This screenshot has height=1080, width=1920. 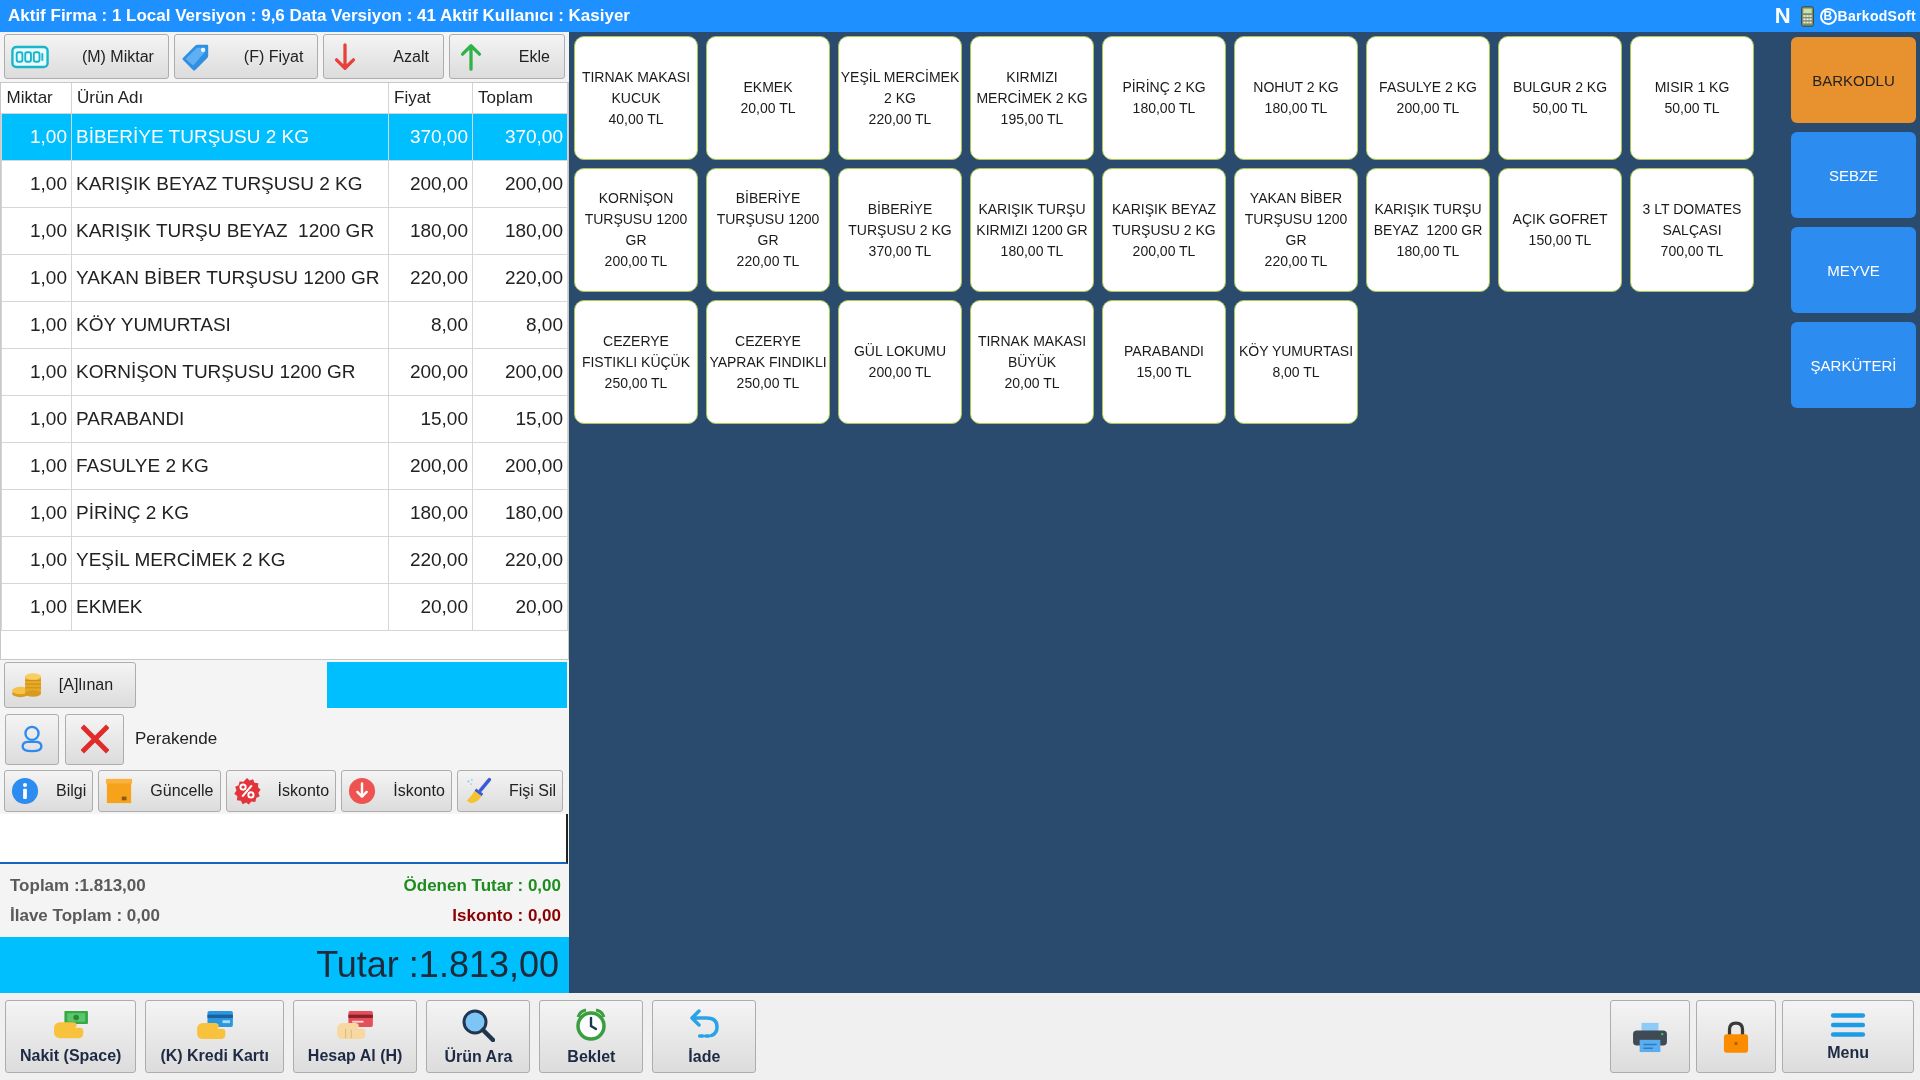 I want to click on table-cell: PİRİNÇ 2 KG, so click(x=230, y=513).